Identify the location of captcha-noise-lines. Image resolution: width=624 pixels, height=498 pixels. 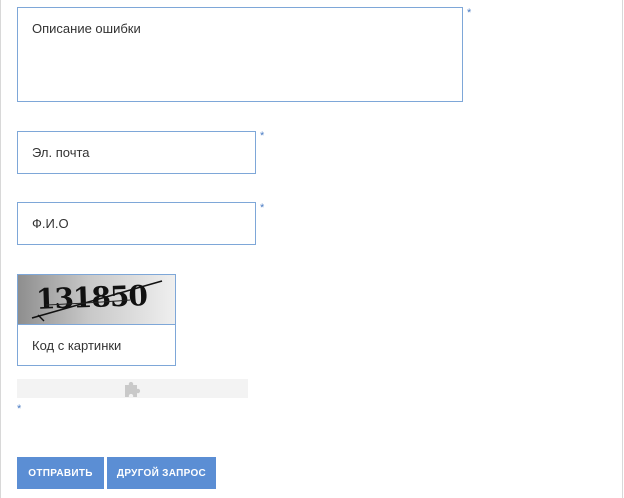
(97, 301).